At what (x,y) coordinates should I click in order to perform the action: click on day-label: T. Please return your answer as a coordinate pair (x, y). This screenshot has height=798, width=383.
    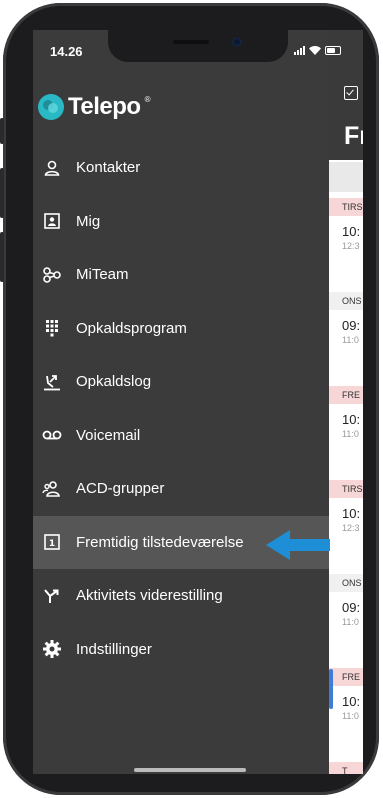
    Looking at the image, I should click on (346, 768).